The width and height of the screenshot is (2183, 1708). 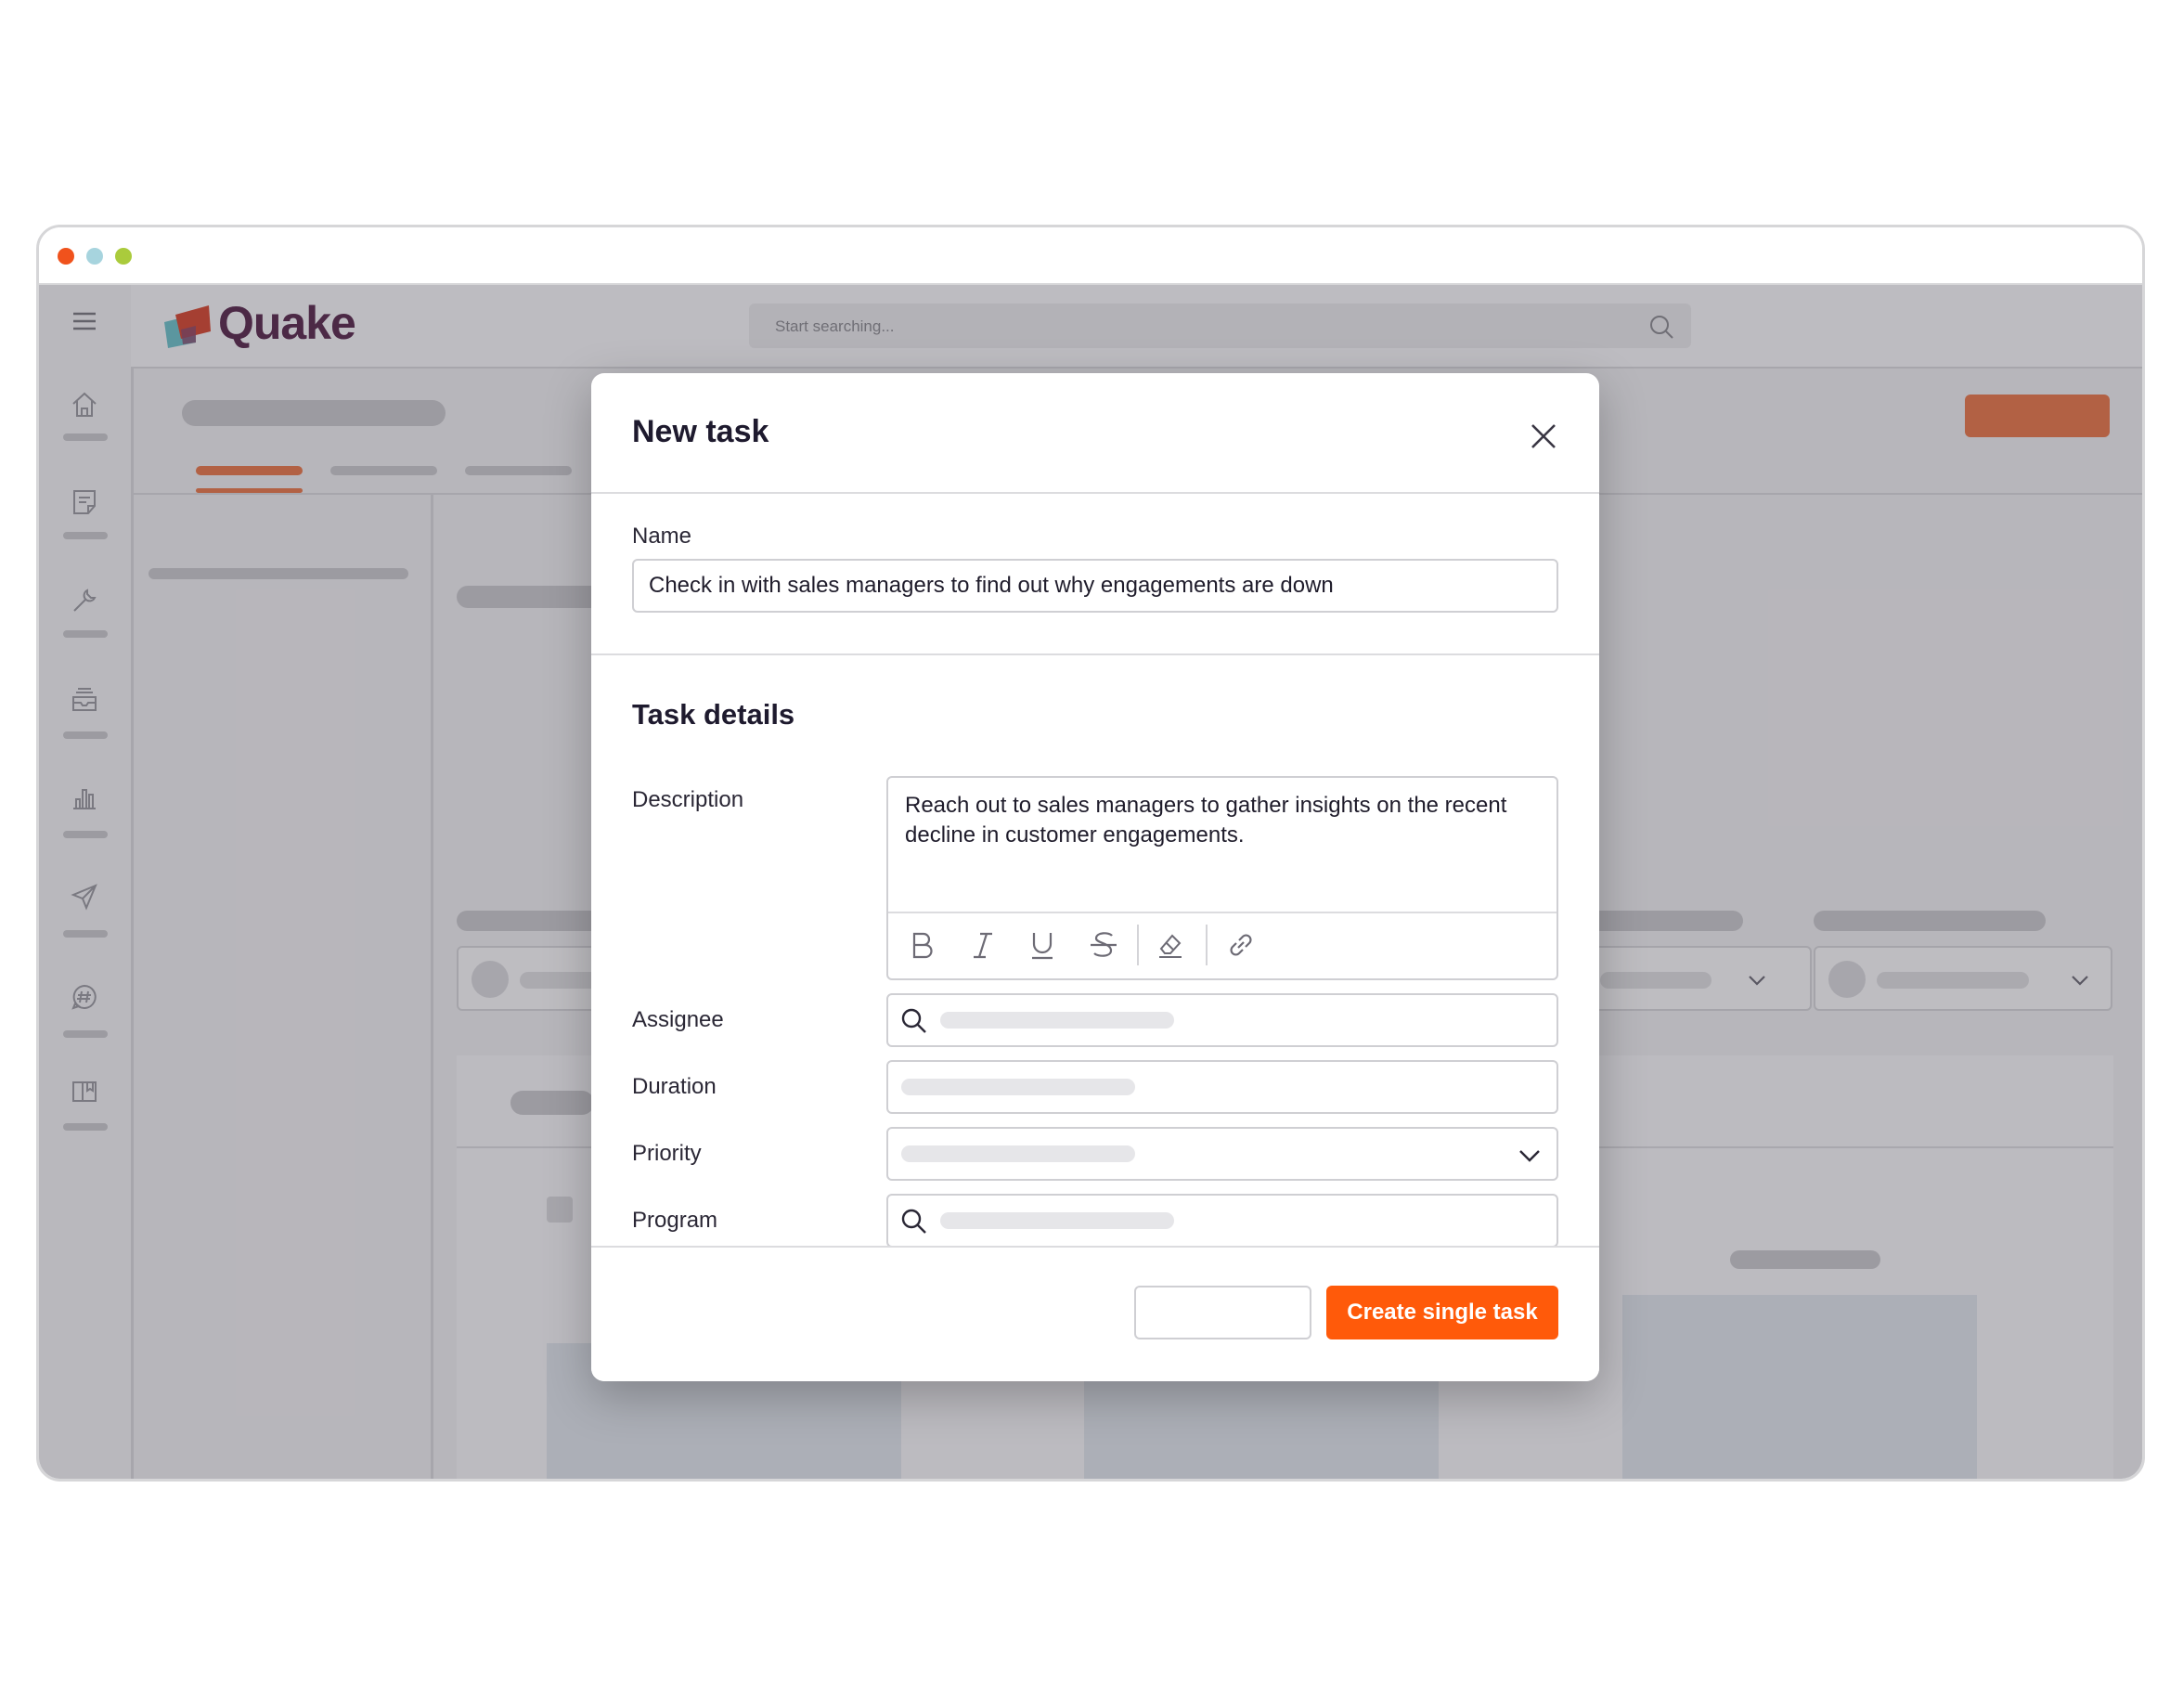 What do you see at coordinates (94, 256) in the screenshot?
I see `minimize-window-button` at bounding box center [94, 256].